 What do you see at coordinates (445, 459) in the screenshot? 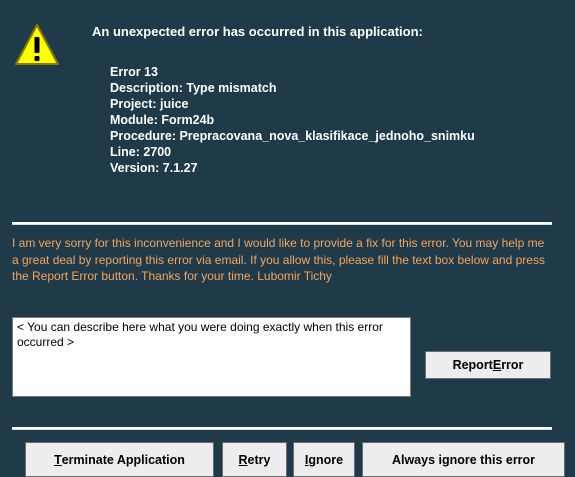
I see `always-ignore-label-key: g` at bounding box center [445, 459].